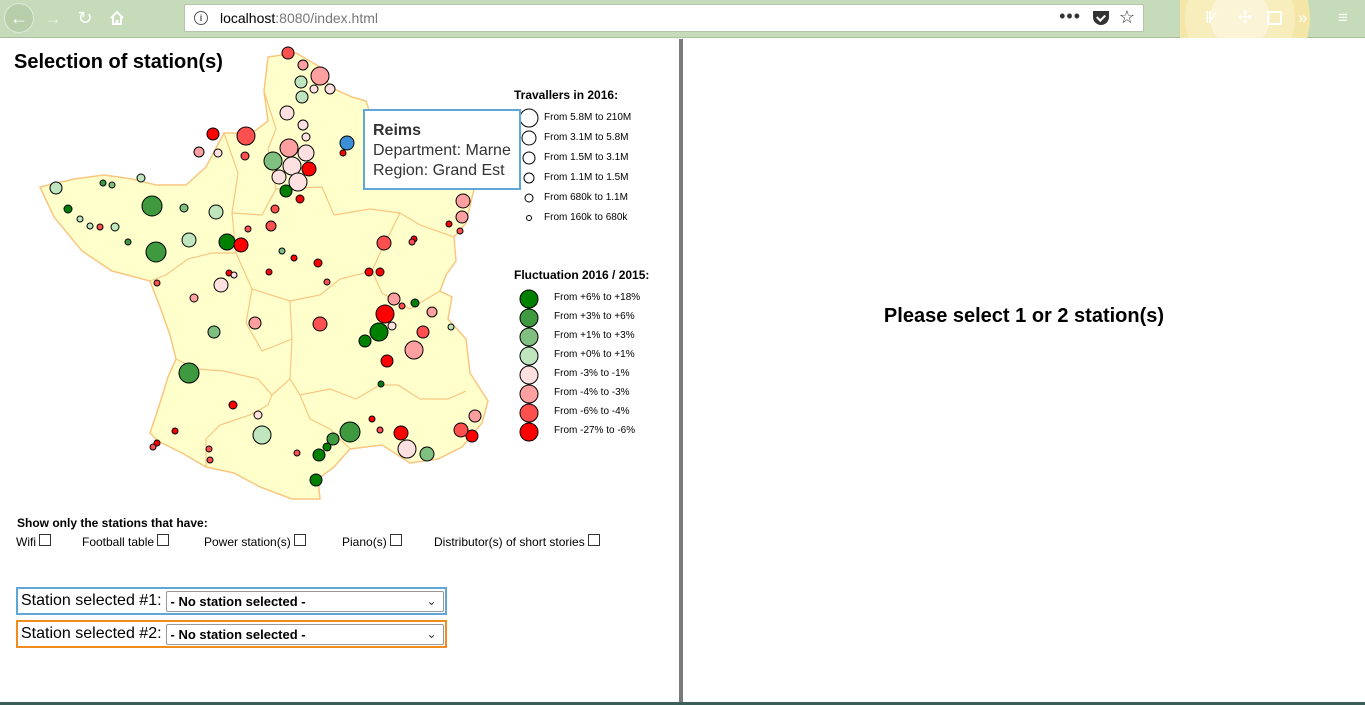 Image resolution: width=1365 pixels, height=705 pixels. Describe the element at coordinates (299, 18) in the screenshot. I see `url-text: localhost:8080/index.html` at that location.